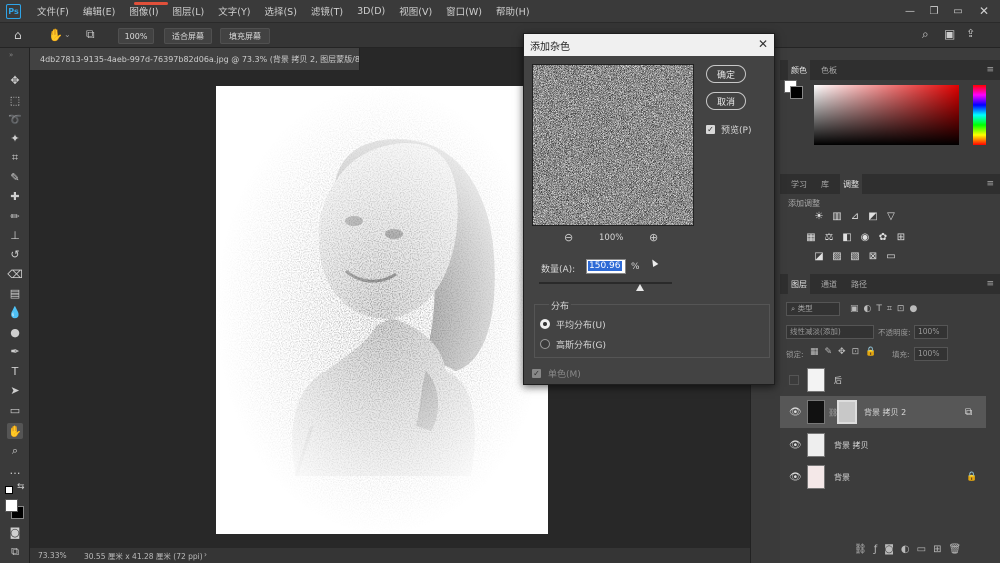 This screenshot has width=1000, height=563. Describe the element at coordinates (15, 216) in the screenshot. I see `brush-tool-icon: ✏` at that location.